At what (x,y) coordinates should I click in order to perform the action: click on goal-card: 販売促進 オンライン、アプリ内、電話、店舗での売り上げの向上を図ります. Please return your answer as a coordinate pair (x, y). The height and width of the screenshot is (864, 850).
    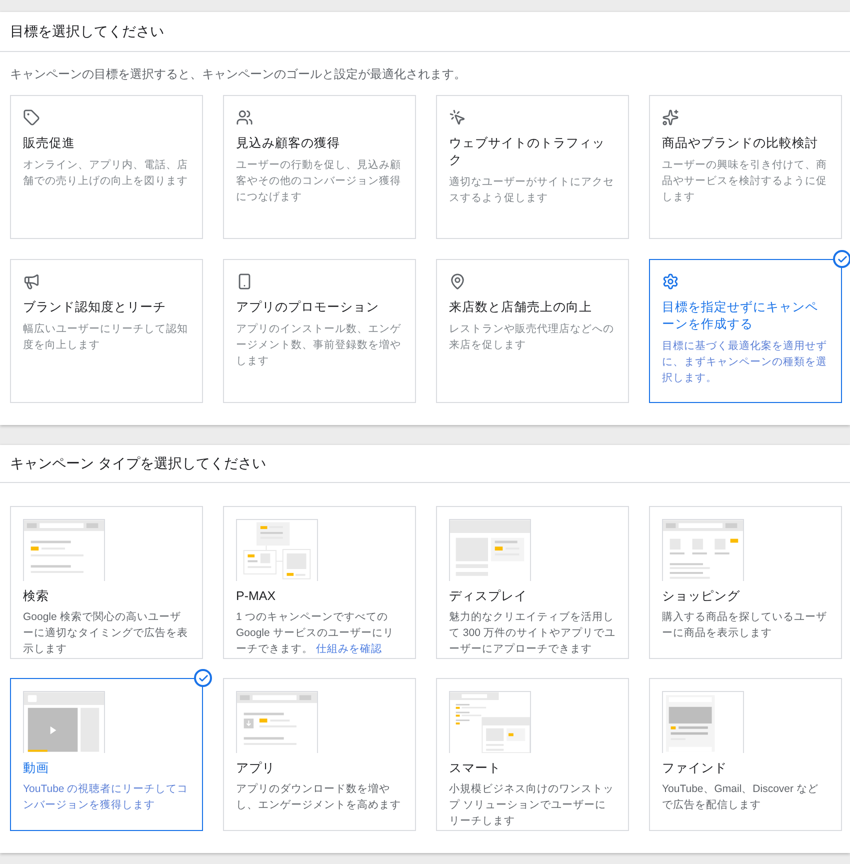
    Looking at the image, I should click on (106, 167).